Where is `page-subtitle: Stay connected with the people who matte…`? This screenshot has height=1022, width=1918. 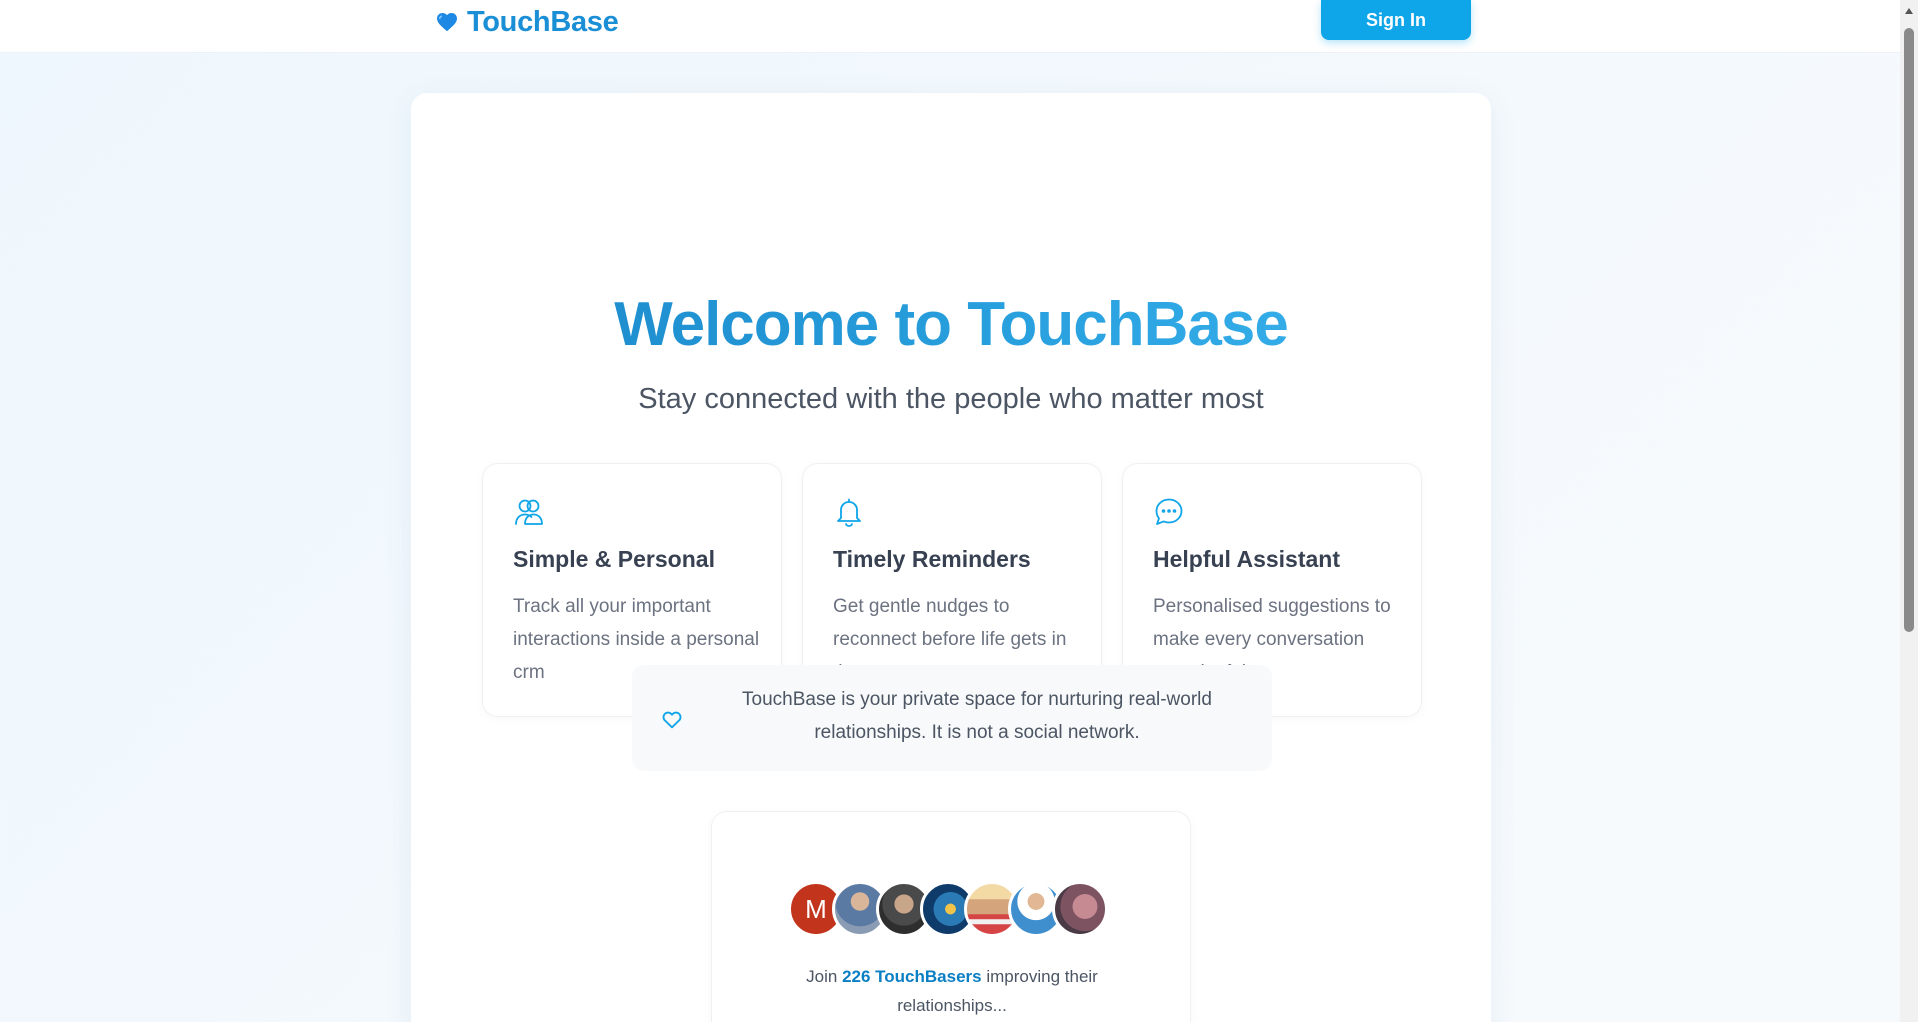
page-subtitle: Stay connected with the people who matte… is located at coordinates (951, 399).